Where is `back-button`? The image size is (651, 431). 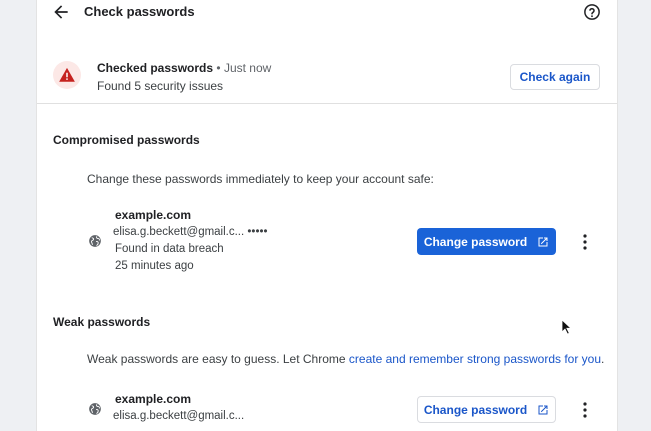
back-button is located at coordinates (61, 12).